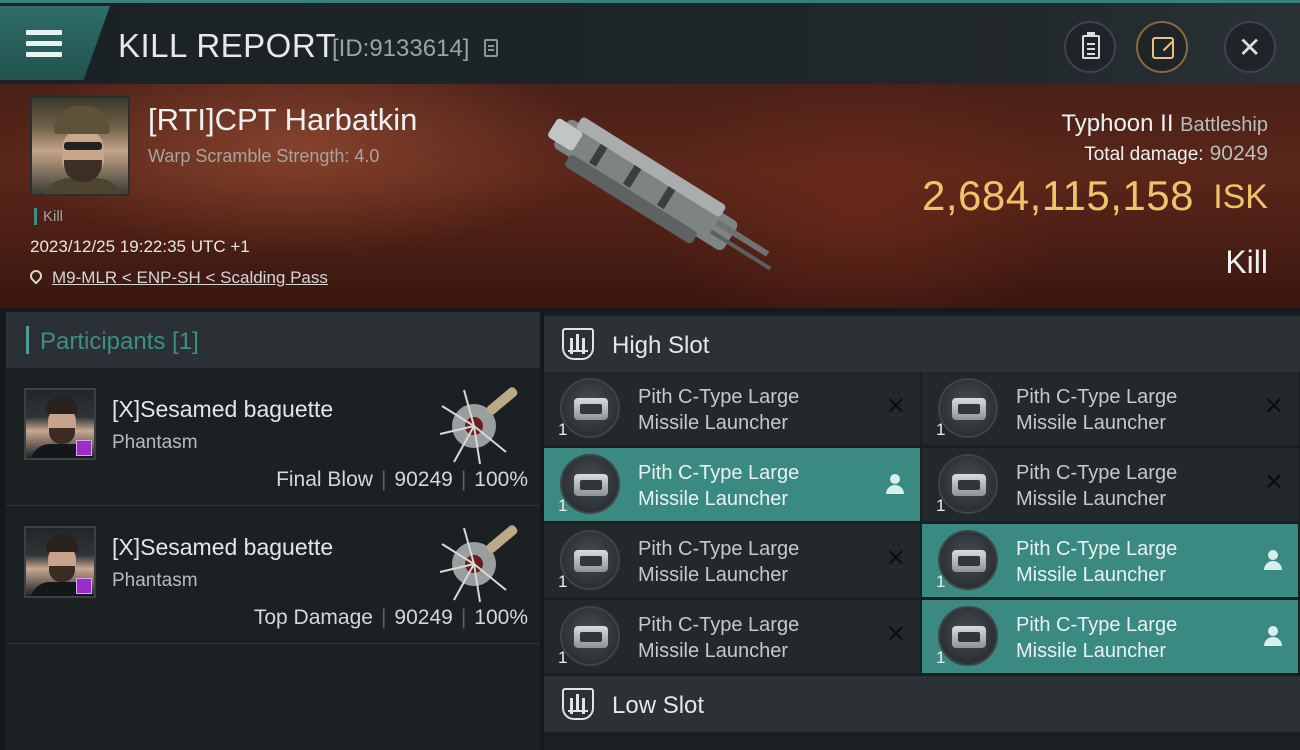 The height and width of the screenshot is (750, 1300). I want to click on menu-button, so click(55, 43).